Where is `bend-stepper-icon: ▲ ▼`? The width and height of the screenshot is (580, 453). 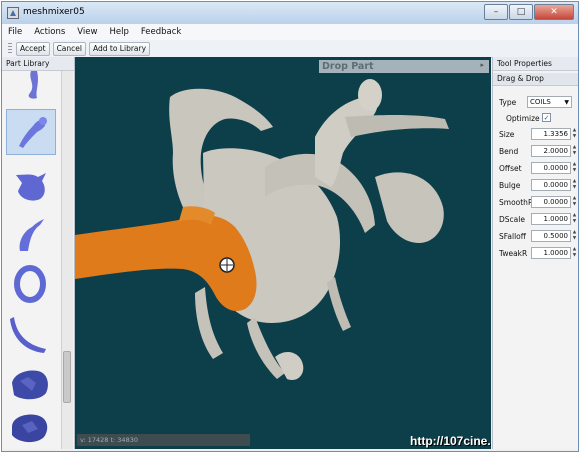 bend-stepper-icon: ▲ ▼ is located at coordinates (574, 151).